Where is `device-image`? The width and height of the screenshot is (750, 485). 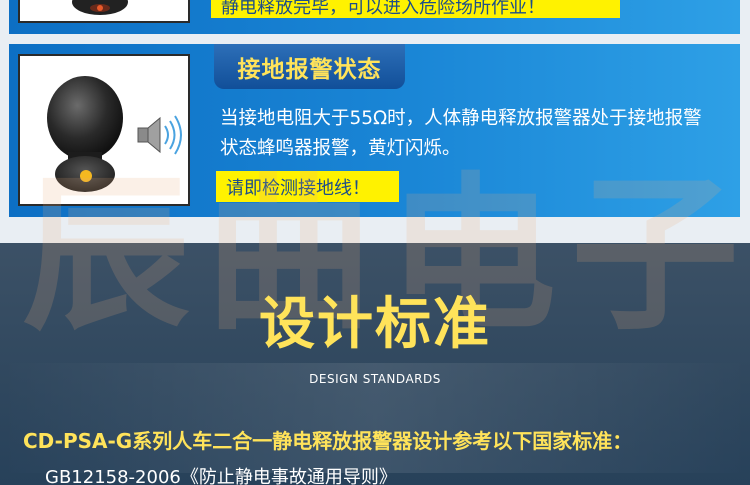
device-image is located at coordinates (104, 130).